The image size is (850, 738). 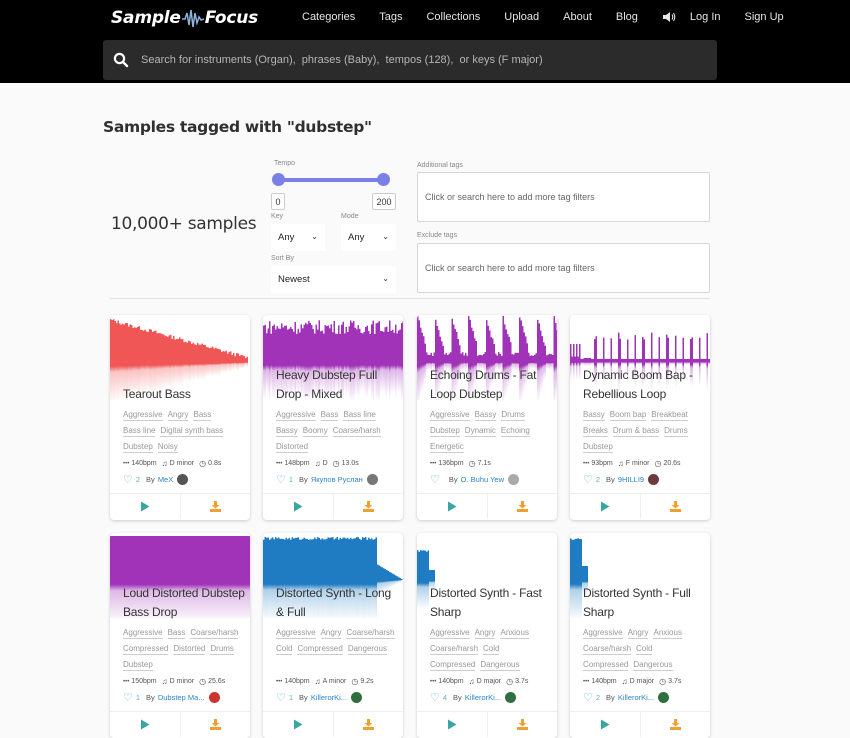 What do you see at coordinates (492, 385) in the screenshot?
I see `sample-title: Echoing Drums - Fat Loop Dubstep` at bounding box center [492, 385].